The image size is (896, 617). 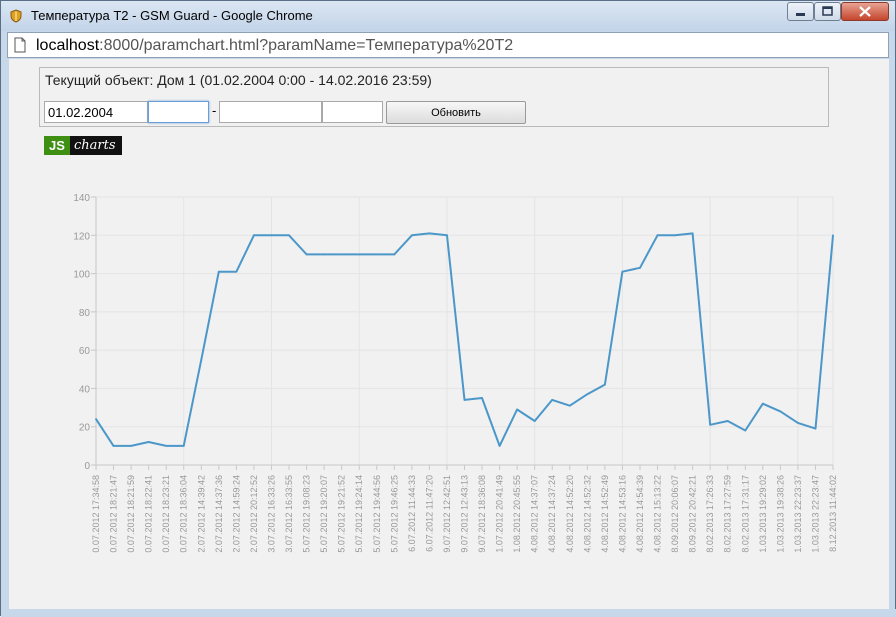 What do you see at coordinates (81, 236) in the screenshot?
I see `y-tick-label: 120` at bounding box center [81, 236].